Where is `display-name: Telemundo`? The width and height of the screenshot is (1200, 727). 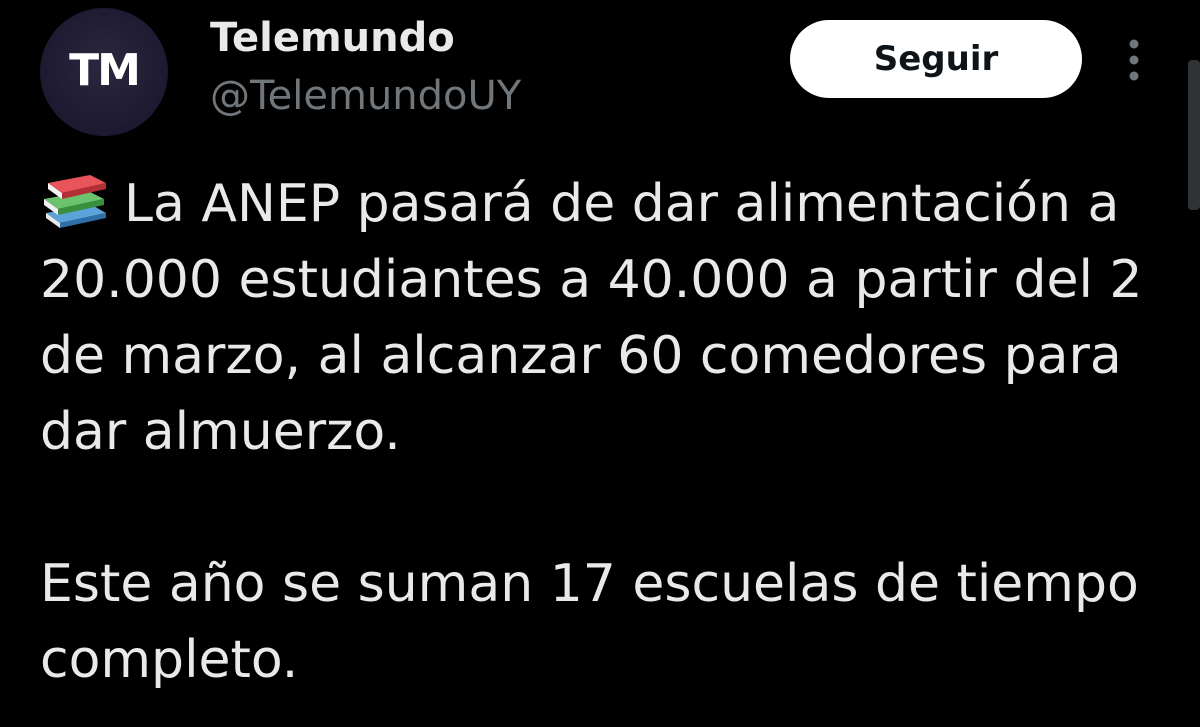
display-name: Telemundo is located at coordinates (332, 38).